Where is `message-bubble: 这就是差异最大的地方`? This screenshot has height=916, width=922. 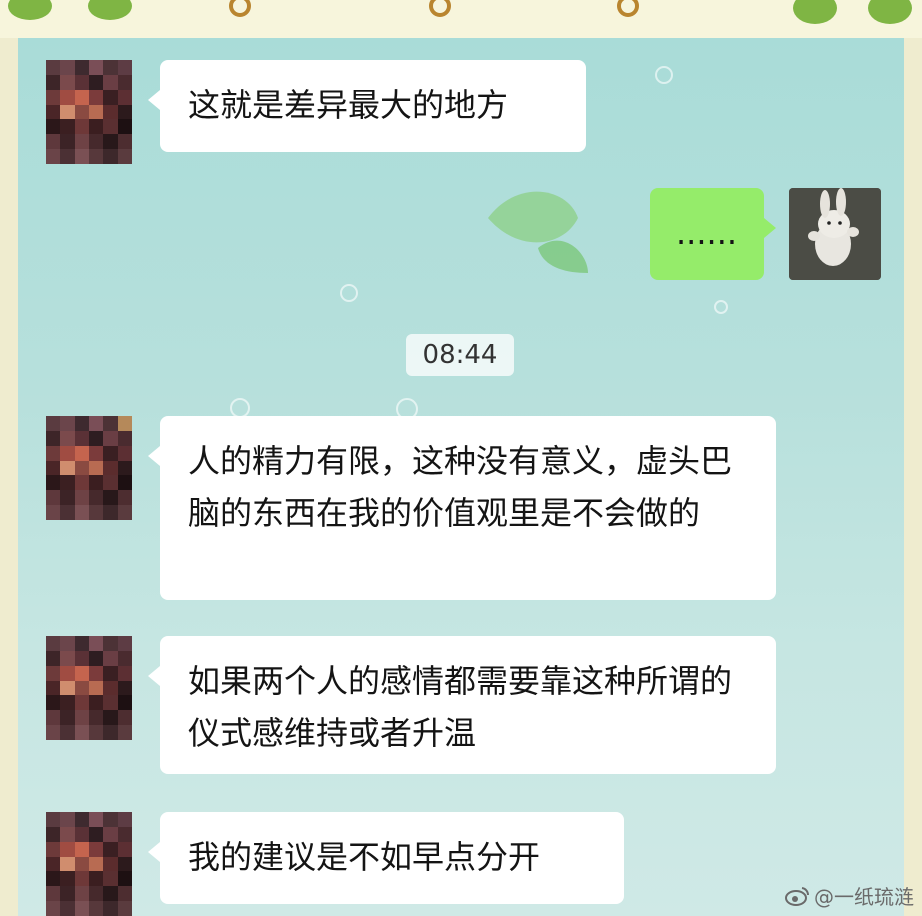
message-bubble: 这就是差异最大的地方 is located at coordinates (367, 106).